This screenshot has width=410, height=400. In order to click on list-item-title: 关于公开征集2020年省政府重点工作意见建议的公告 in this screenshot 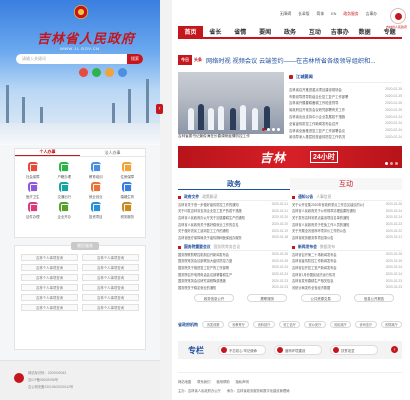, I will do `click(328, 204)`.